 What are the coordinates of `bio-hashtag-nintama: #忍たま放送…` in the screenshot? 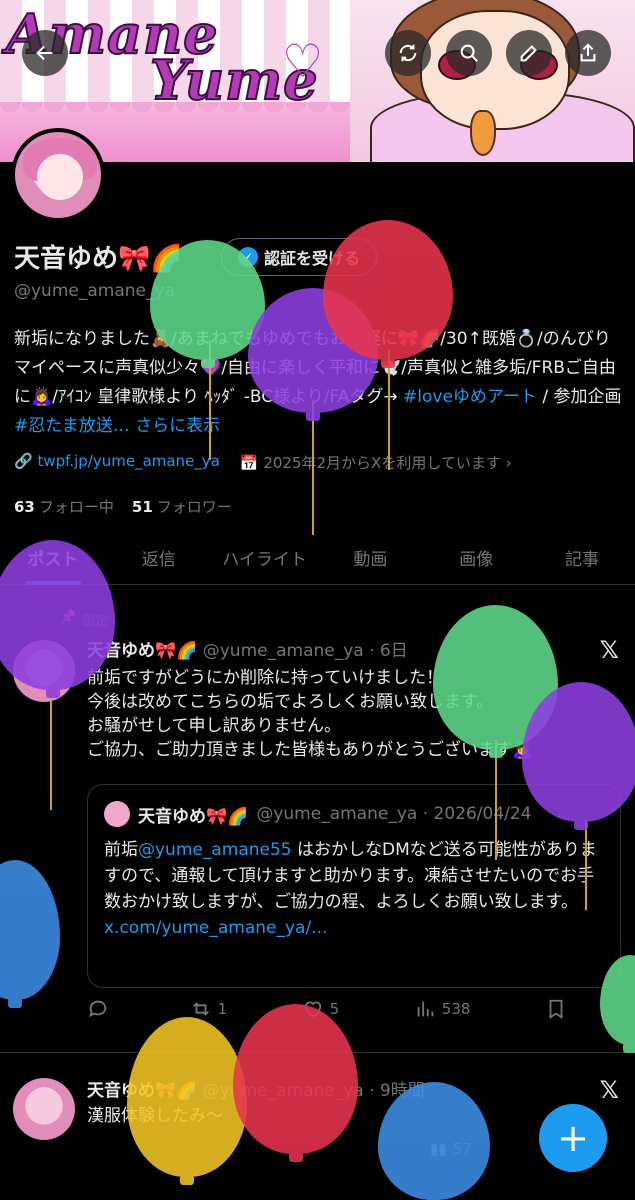 It's located at (72, 426).